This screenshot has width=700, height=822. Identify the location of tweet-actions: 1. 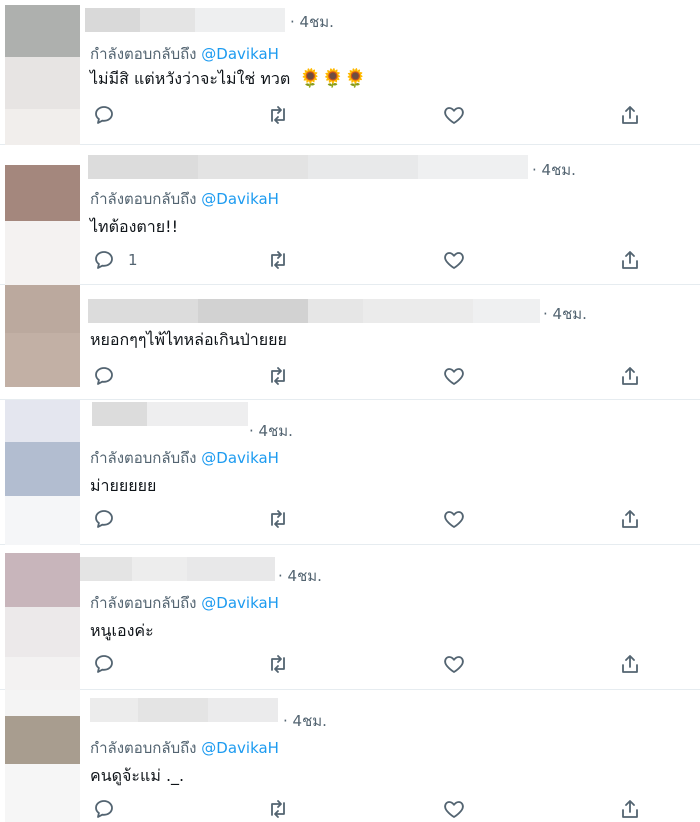
(350, 260).